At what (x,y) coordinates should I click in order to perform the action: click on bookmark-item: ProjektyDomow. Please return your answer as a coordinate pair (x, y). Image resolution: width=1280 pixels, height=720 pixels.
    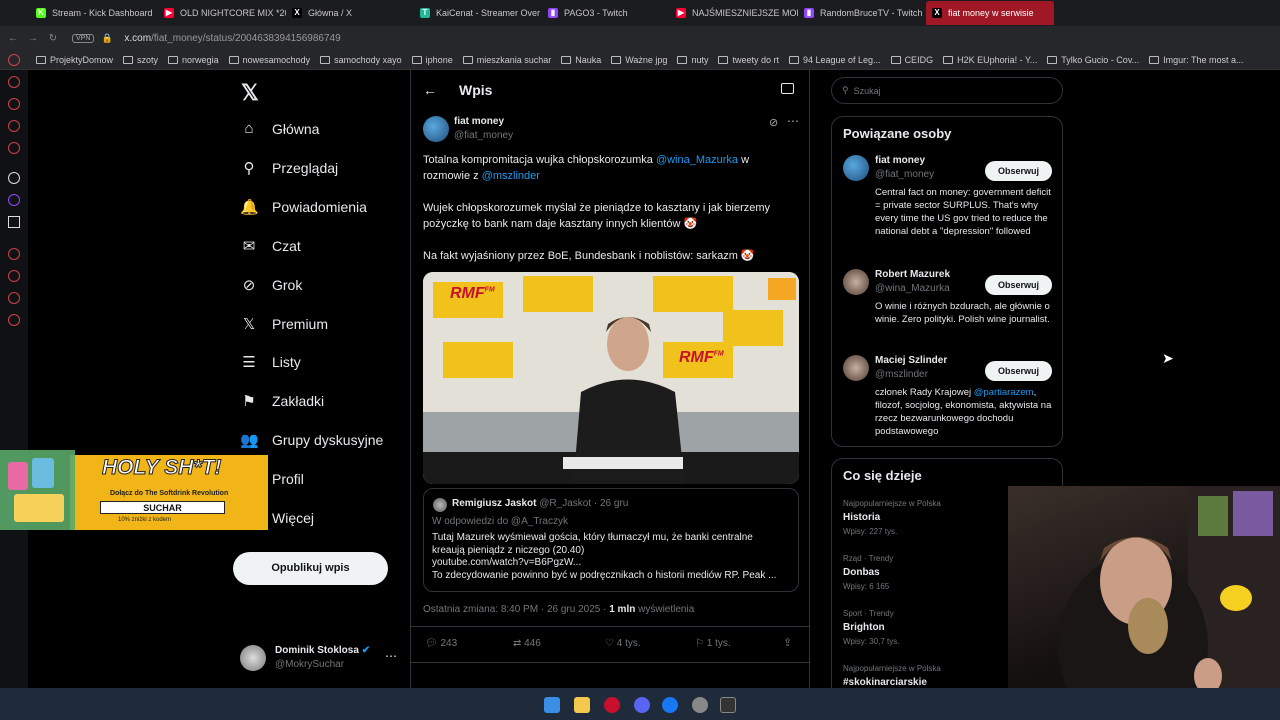
    Looking at the image, I should click on (74, 60).